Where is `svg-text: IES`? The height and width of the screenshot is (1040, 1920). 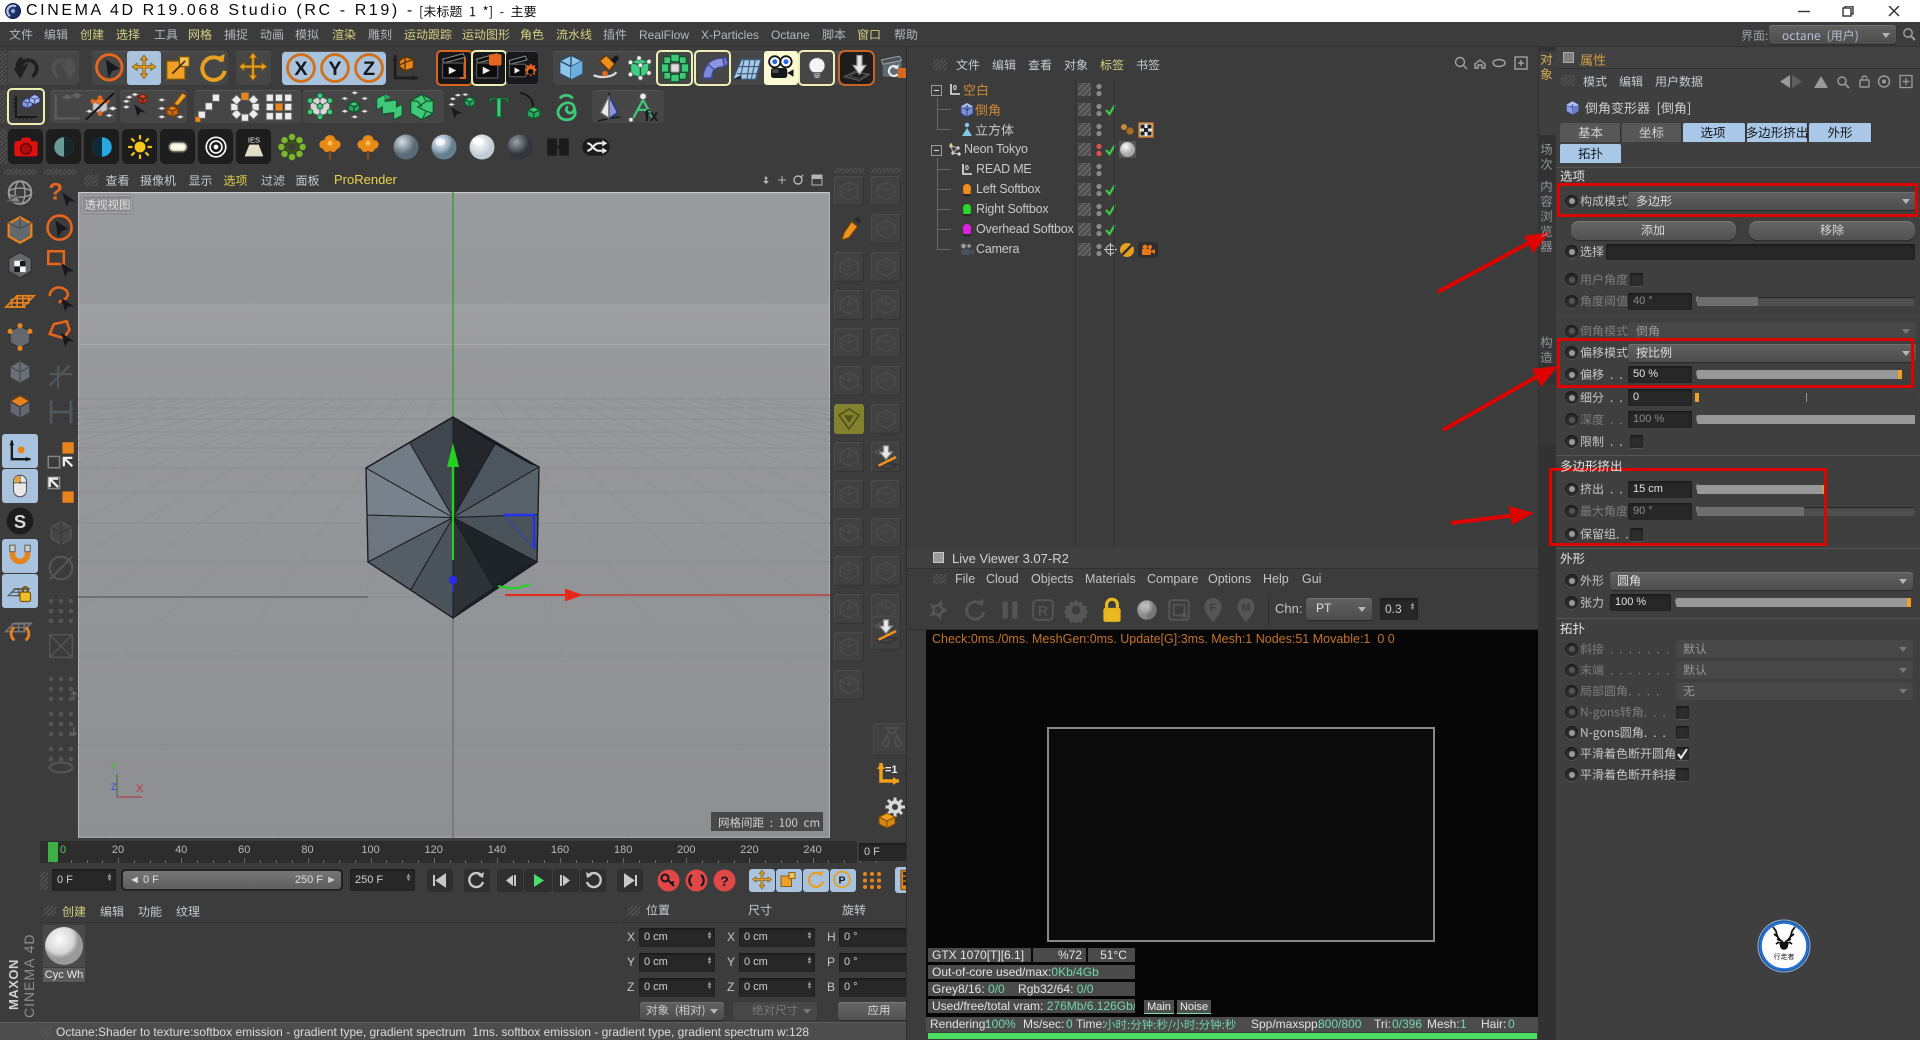 svg-text: IES is located at coordinates (253, 139).